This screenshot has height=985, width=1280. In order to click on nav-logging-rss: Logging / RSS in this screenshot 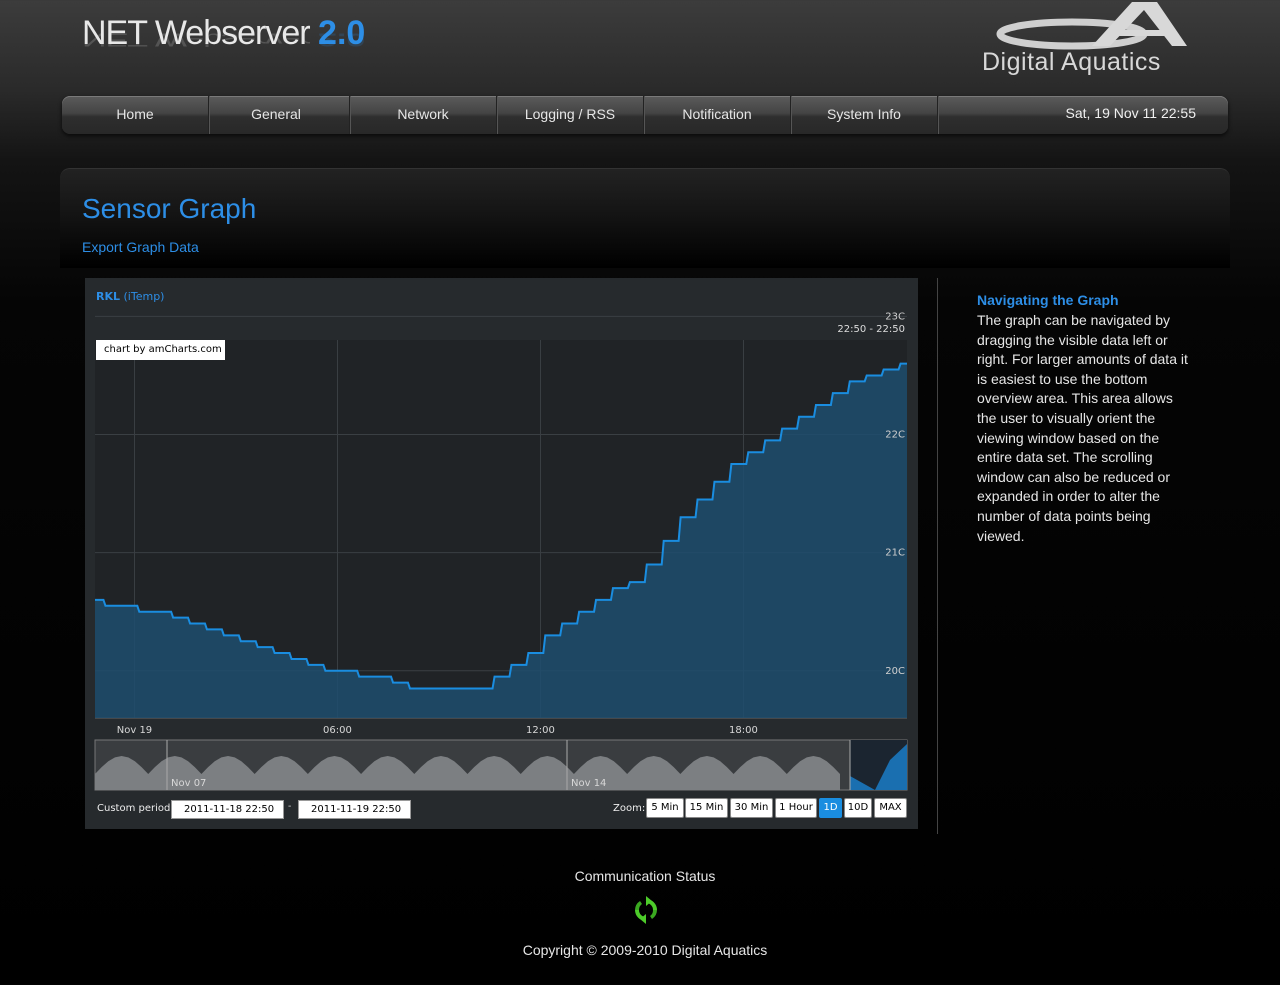, I will do `click(570, 115)`.